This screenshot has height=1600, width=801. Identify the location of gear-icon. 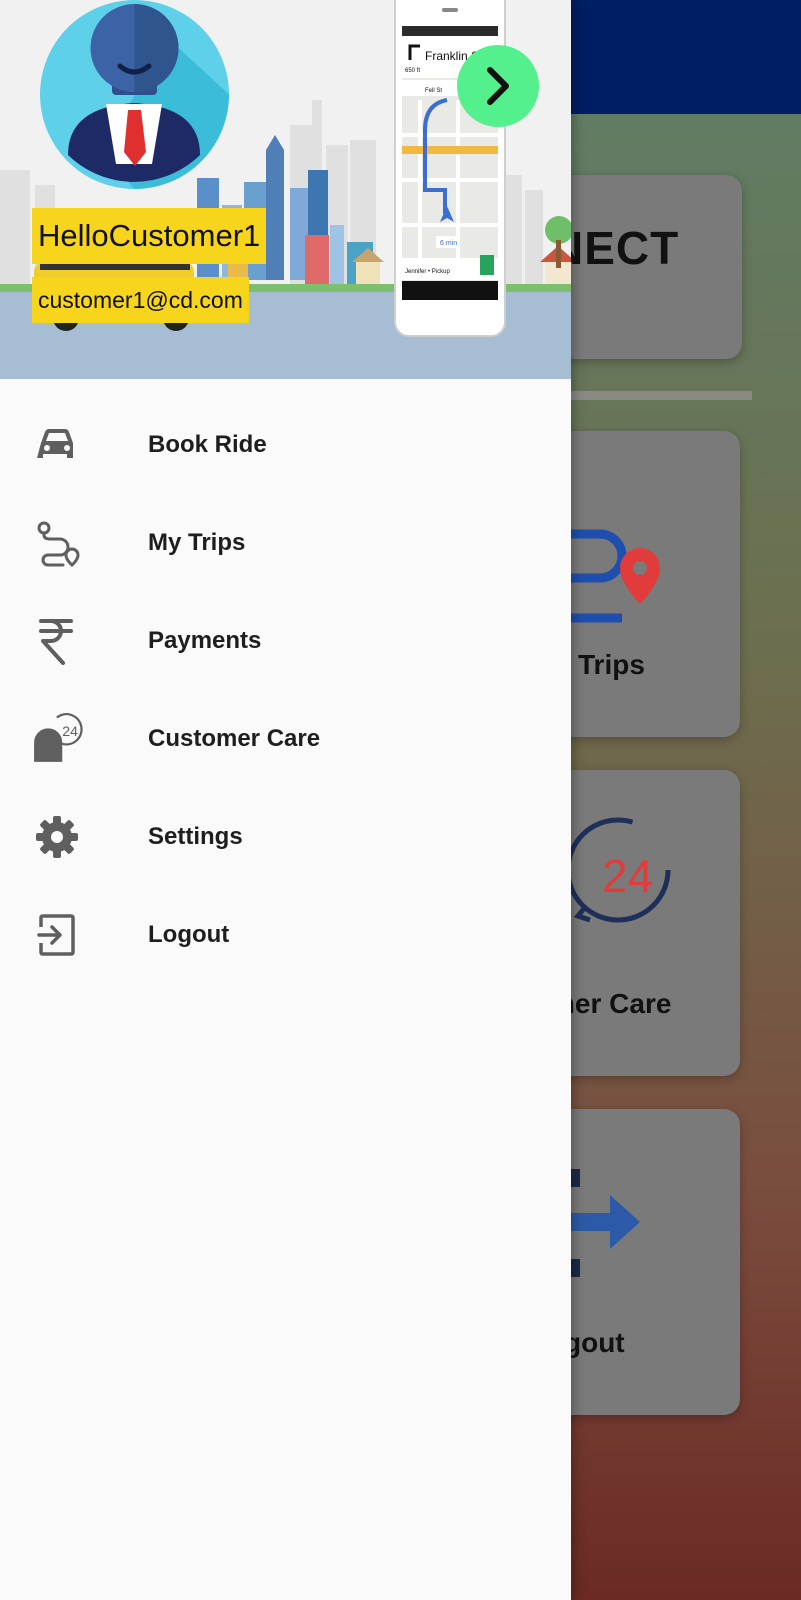
(57, 837).